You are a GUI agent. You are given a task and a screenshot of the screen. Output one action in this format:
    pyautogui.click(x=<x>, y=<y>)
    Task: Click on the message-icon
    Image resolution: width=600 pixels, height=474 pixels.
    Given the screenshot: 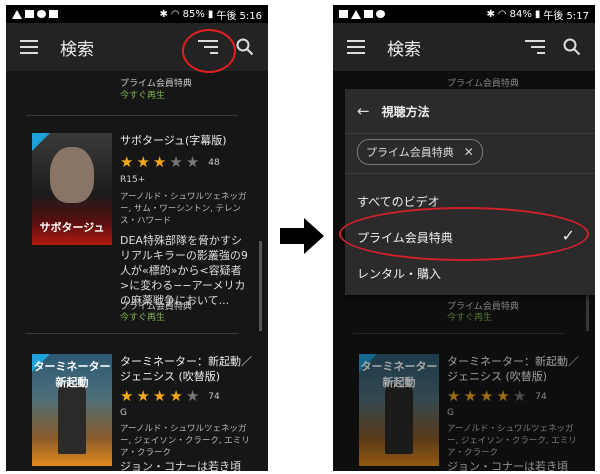 What is the action you would take?
    pyautogui.click(x=53, y=14)
    